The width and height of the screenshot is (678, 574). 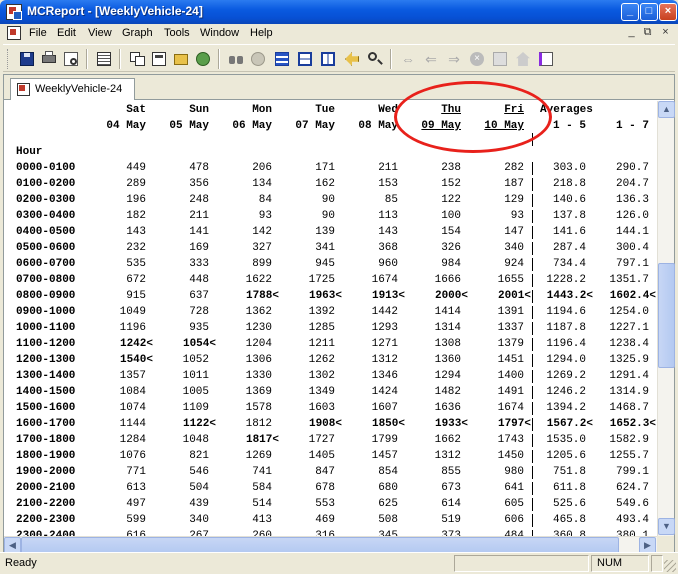 I want to click on stop-icon: ×, so click(x=477, y=59).